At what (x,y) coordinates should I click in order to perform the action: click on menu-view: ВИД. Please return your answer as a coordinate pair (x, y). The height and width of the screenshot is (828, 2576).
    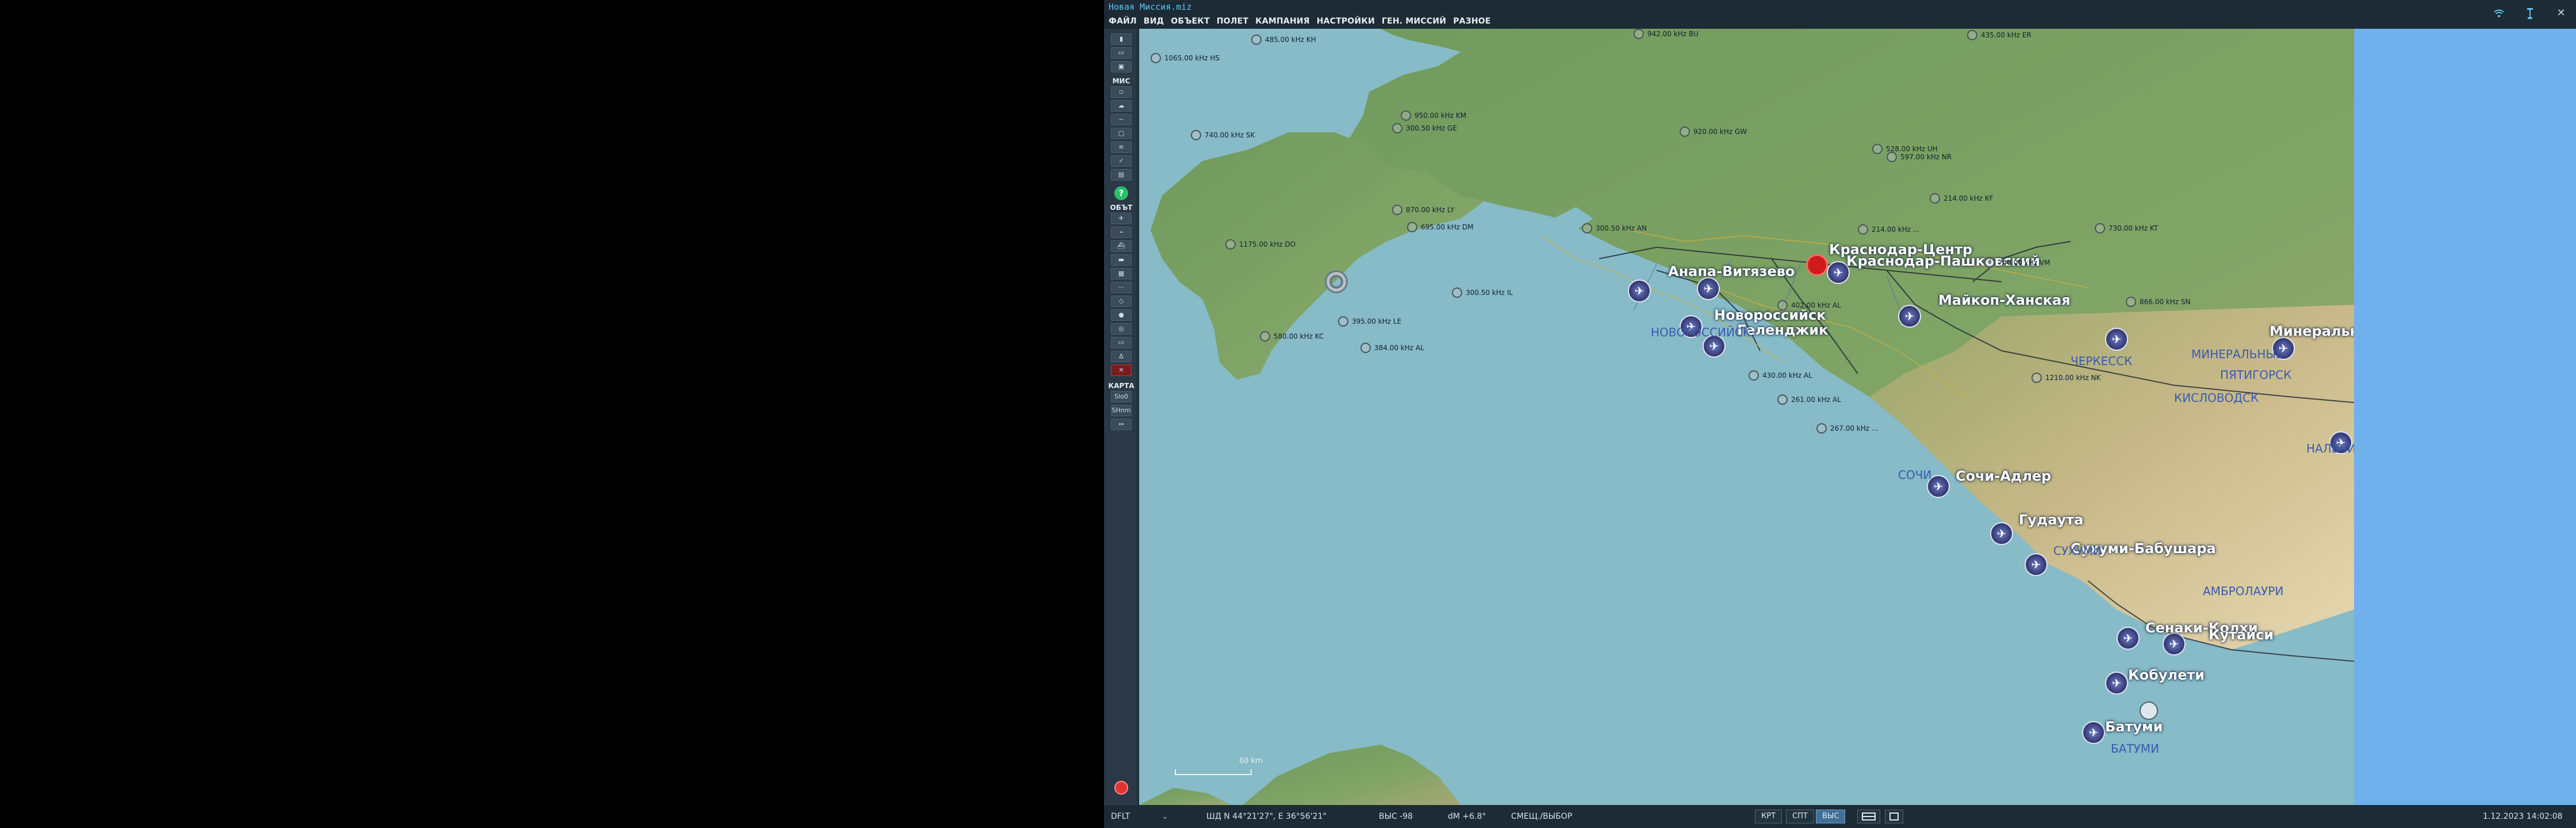
    Looking at the image, I should click on (1154, 21).